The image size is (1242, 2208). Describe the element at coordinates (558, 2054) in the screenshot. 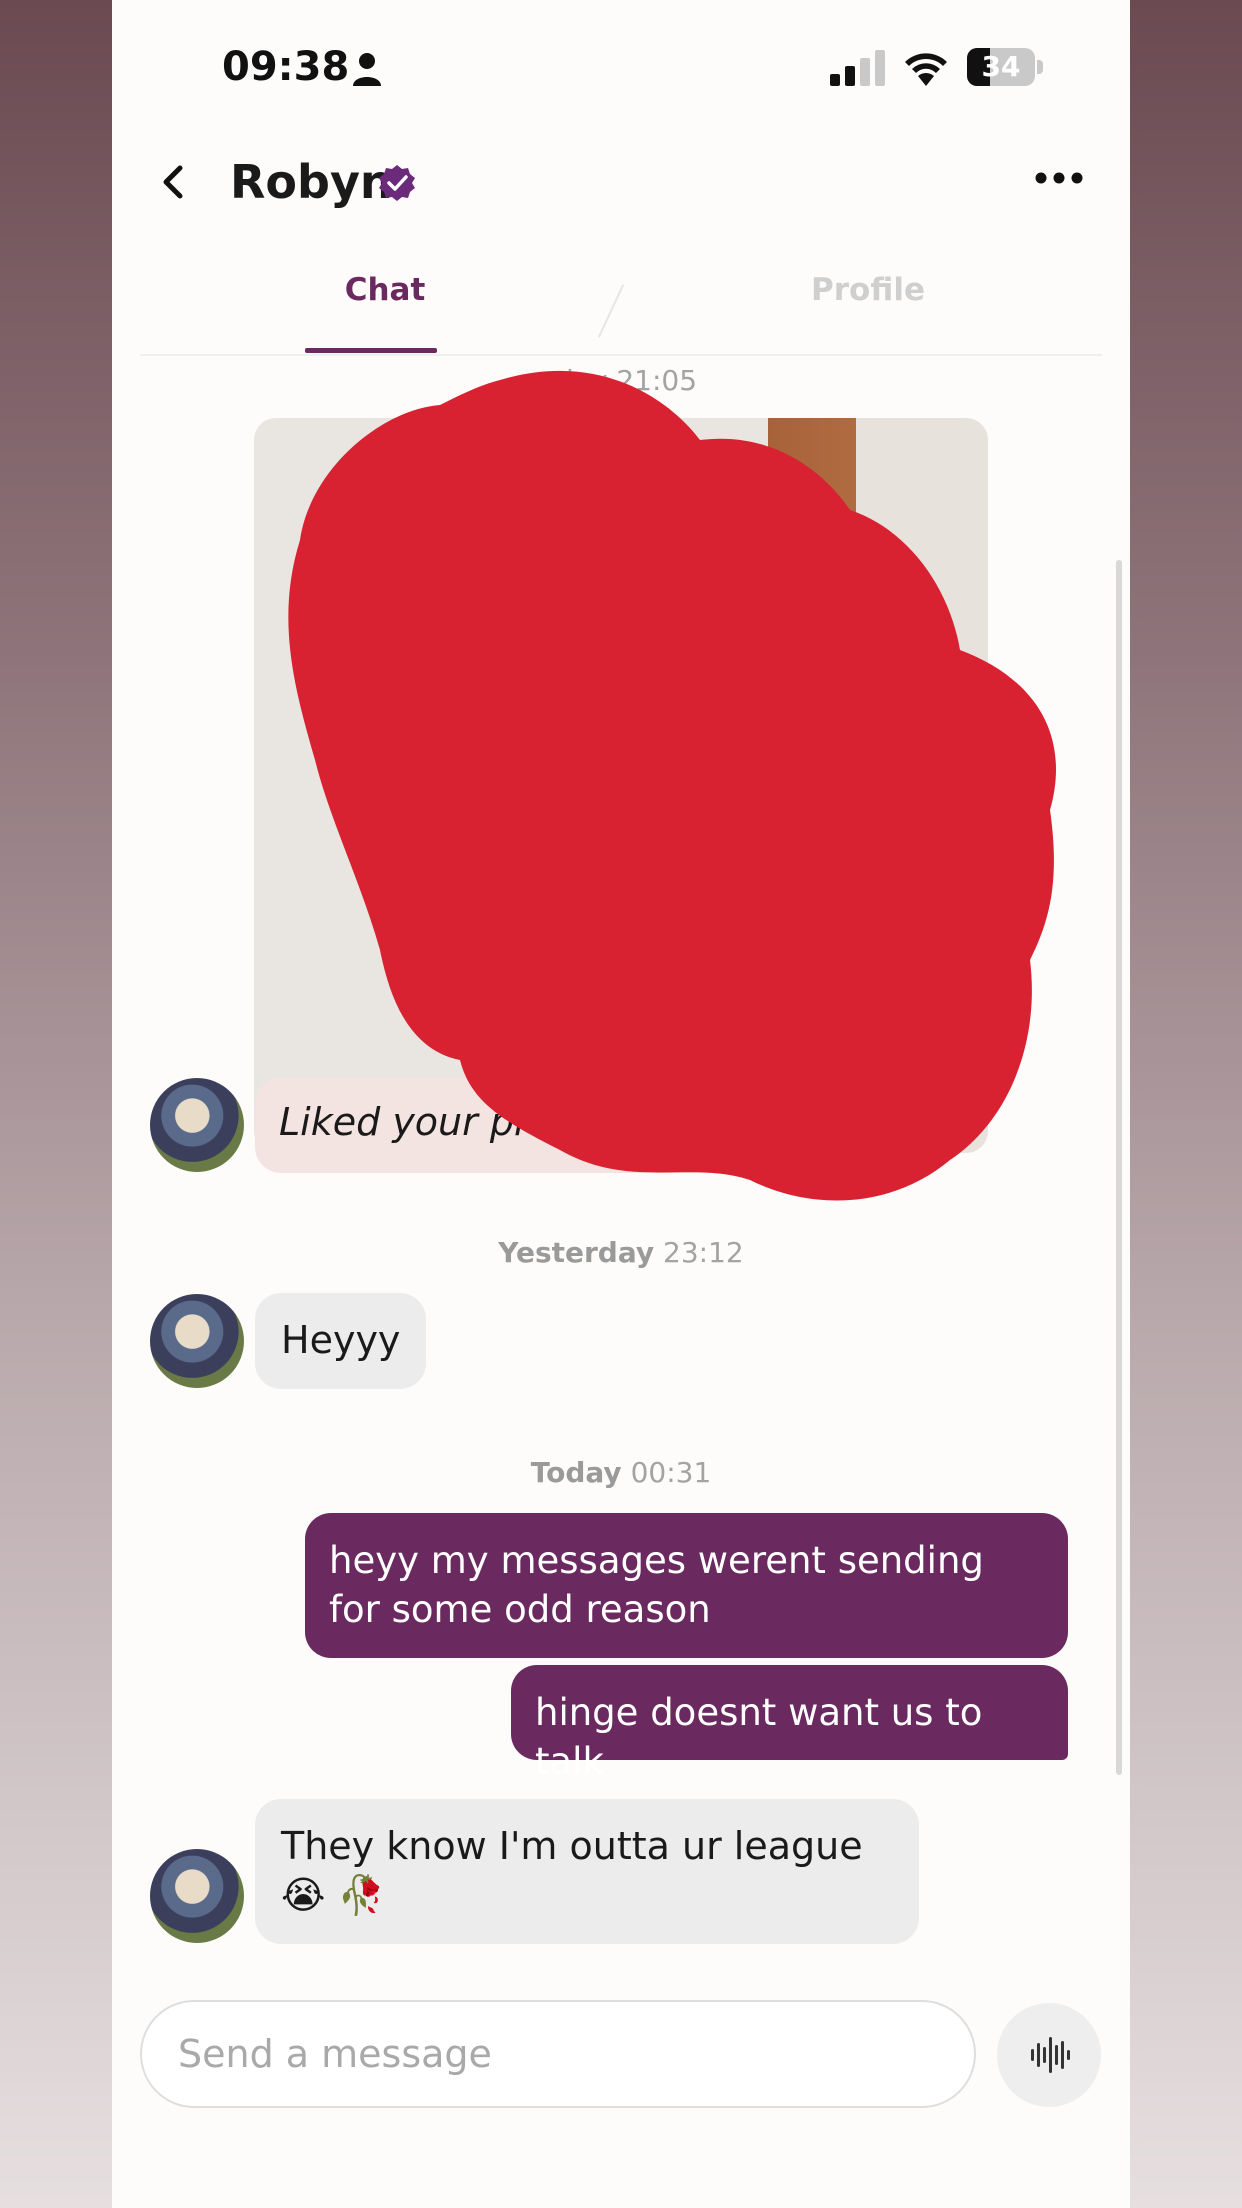

I see `message-input: Send a message` at that location.